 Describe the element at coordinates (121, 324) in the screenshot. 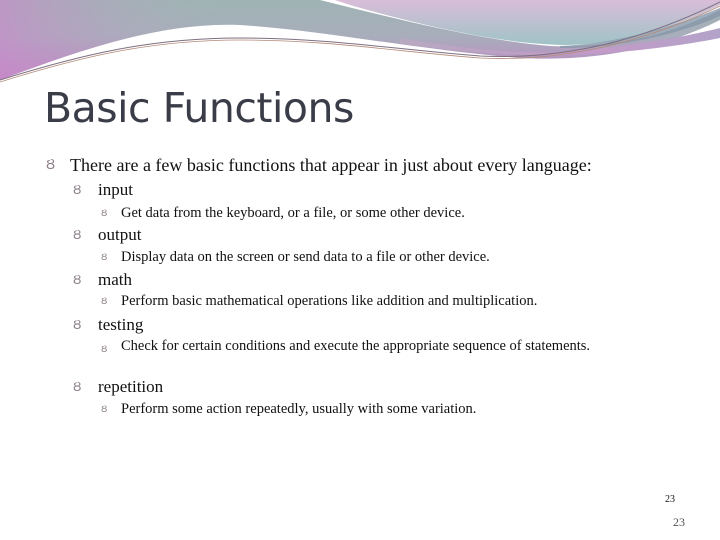

I see `function-name: testing` at that location.